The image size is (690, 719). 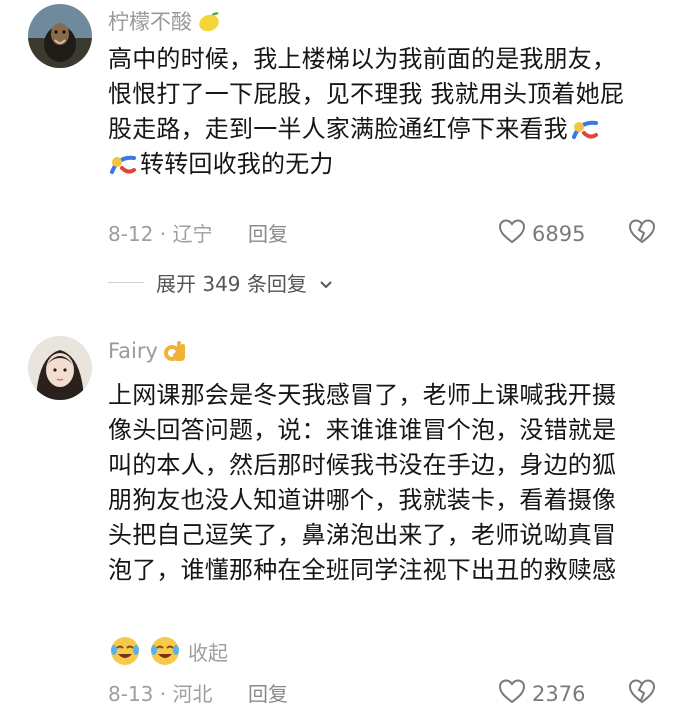 I want to click on comment-line: 股走路，走到一半人家满脸通红停下来看我, so click(x=338, y=129).